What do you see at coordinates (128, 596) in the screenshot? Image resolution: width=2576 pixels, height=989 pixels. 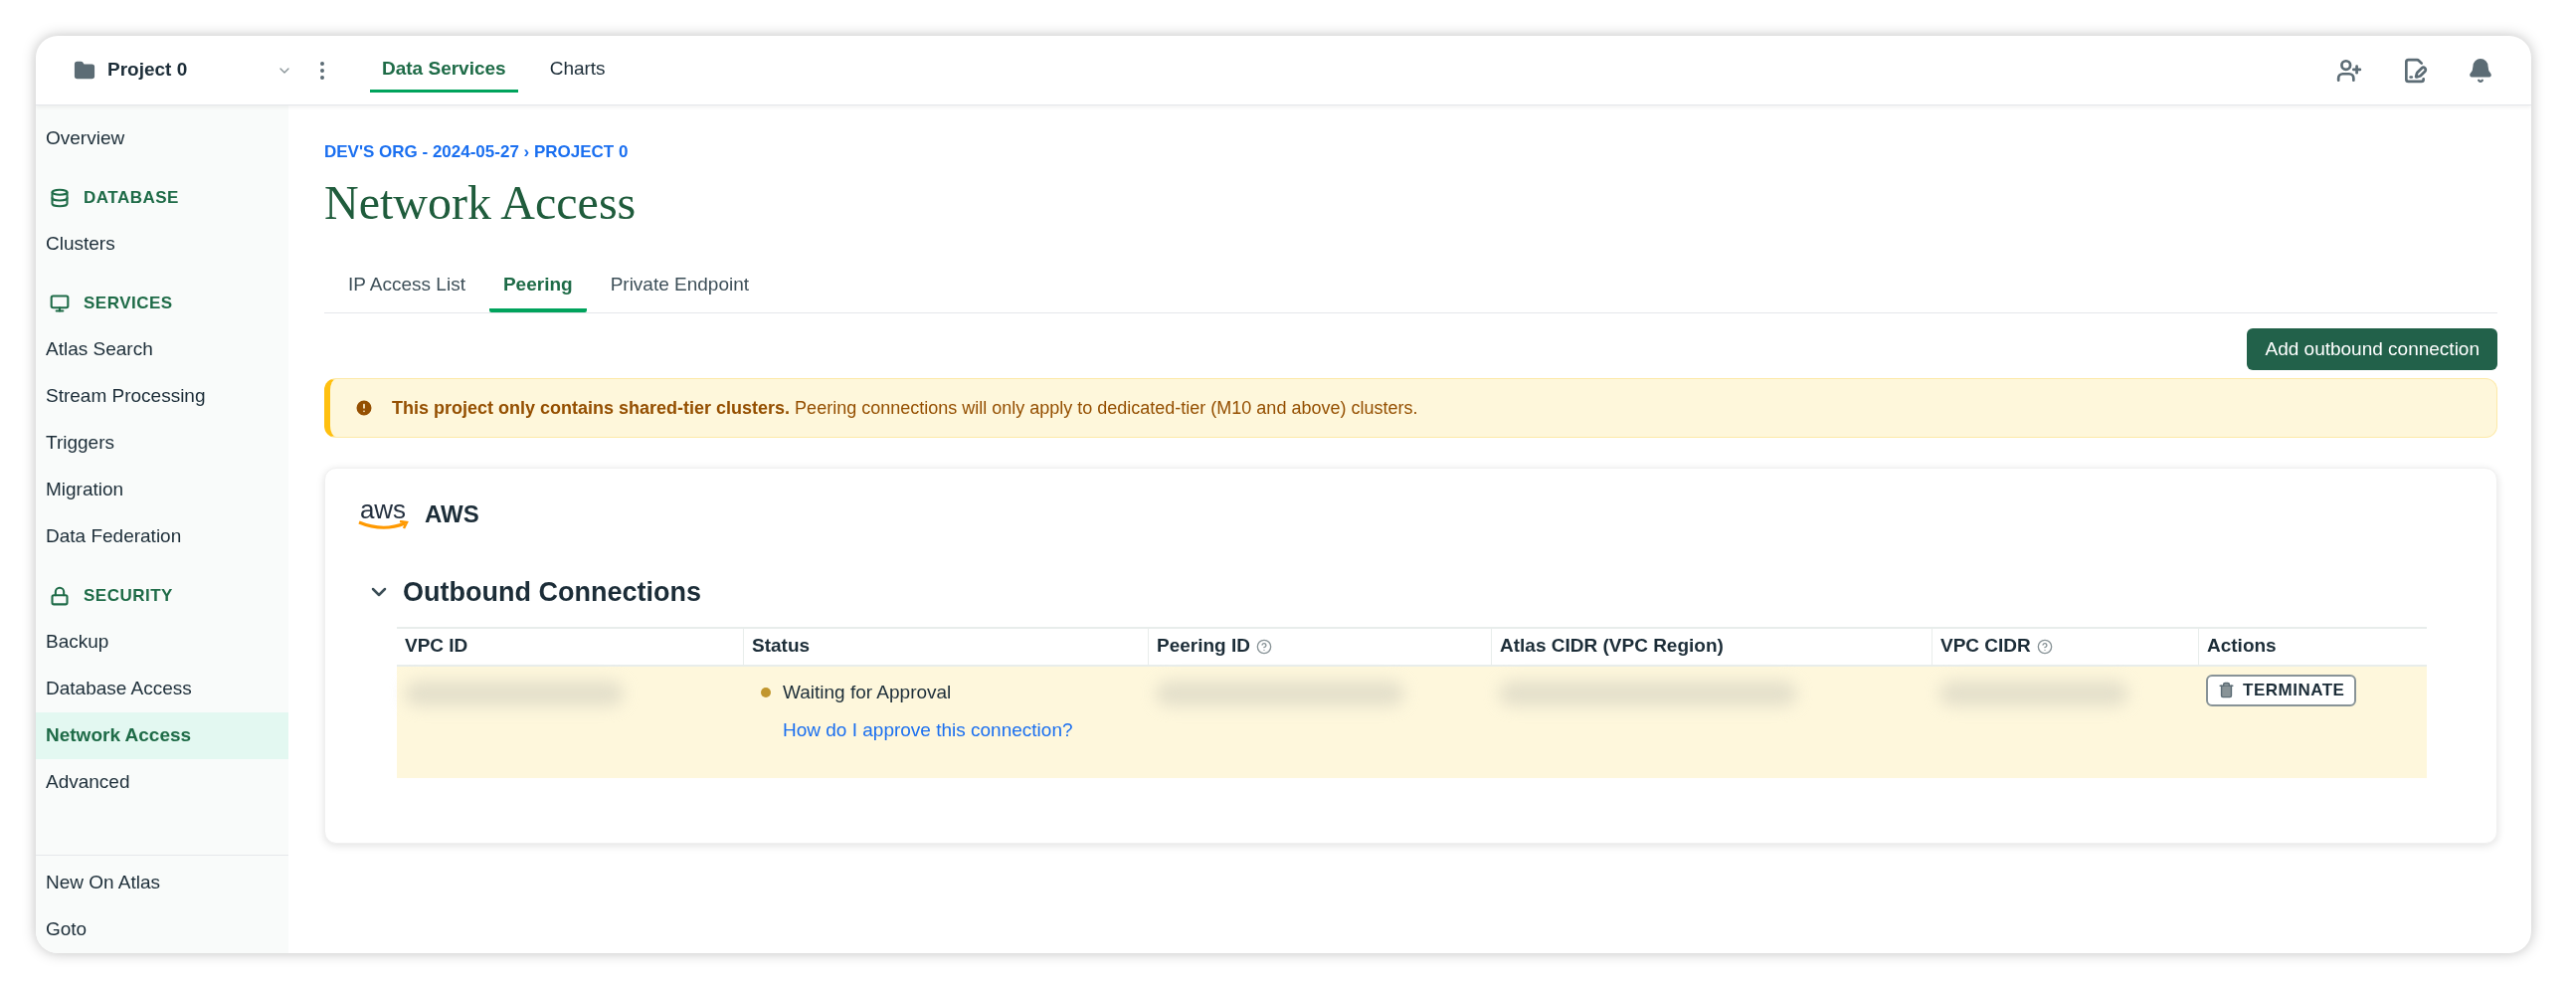 I see `section-heading: SECURITY` at bounding box center [128, 596].